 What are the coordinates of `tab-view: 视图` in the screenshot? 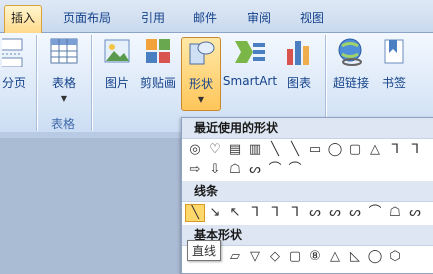 It's located at (312, 18).